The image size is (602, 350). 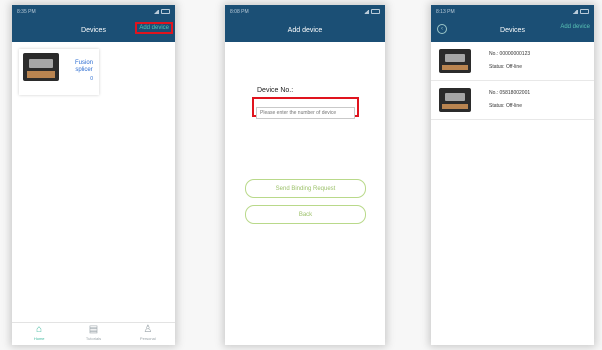 What do you see at coordinates (512, 100) in the screenshot?
I see `list-item: No.: 05818002001 Status: Off-line` at bounding box center [512, 100].